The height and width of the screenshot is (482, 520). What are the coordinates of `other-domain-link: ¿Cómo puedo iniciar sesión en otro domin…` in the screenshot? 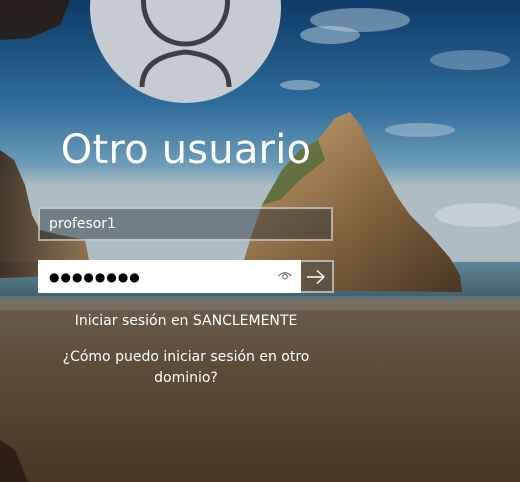 It's located at (186, 368).